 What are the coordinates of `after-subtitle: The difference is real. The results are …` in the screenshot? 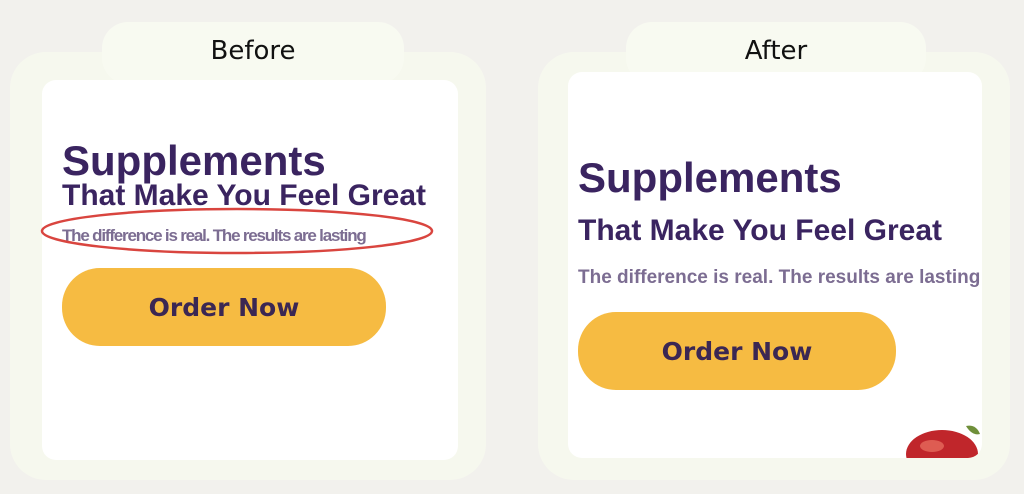 It's located at (779, 277).